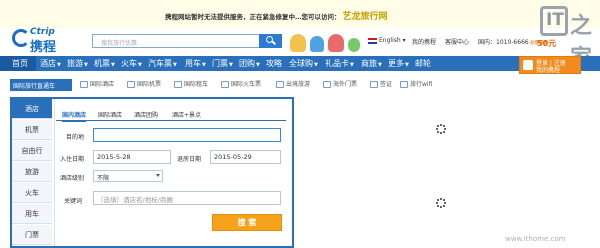 This screenshot has height=248, width=600. What do you see at coordinates (424, 41) in the screenshot?
I see `my-ctrip-link: 我的携程` at bounding box center [424, 41].